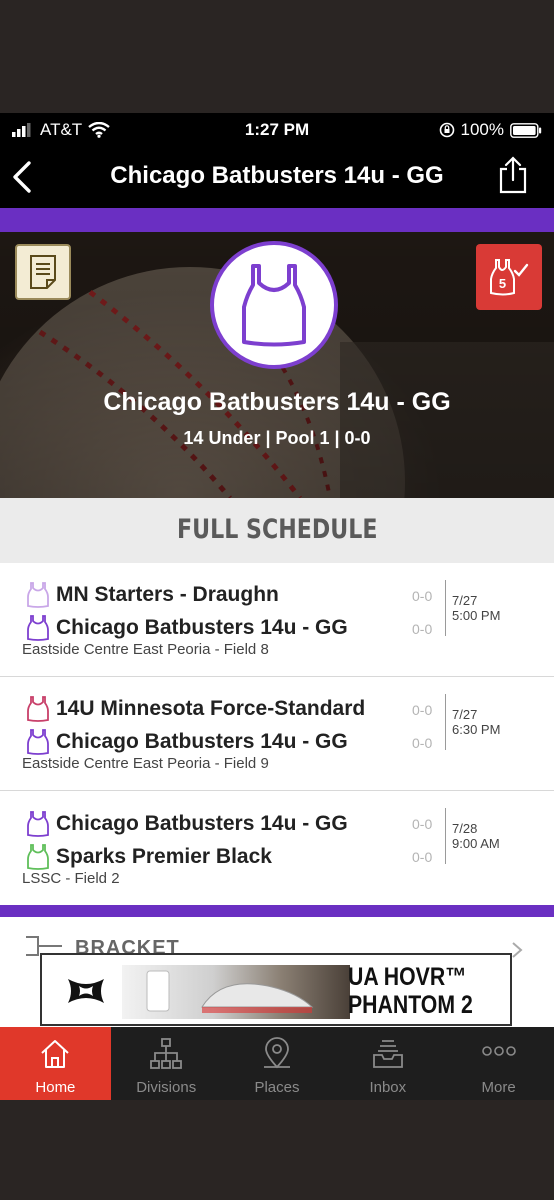 The height and width of the screenshot is (1200, 554). Describe the element at coordinates (211, 708) in the screenshot. I see `team-name: 14U Minnesota Force-Standard` at that location.